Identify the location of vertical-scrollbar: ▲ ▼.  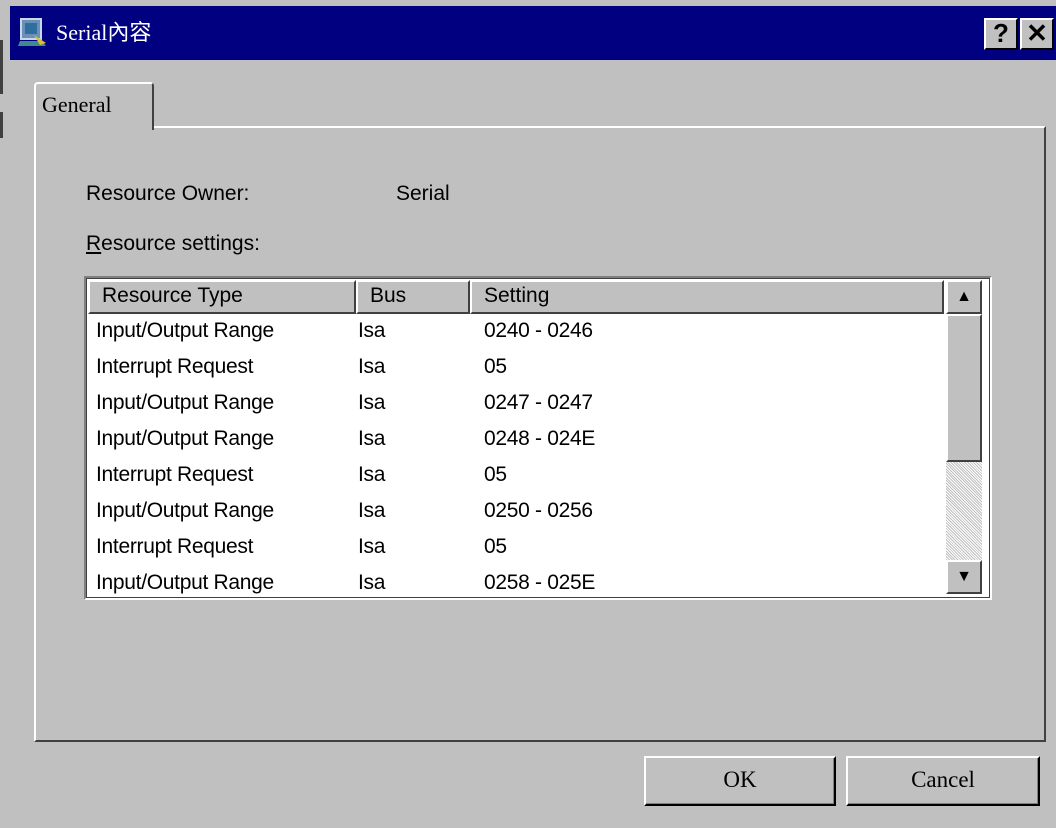
(964, 437).